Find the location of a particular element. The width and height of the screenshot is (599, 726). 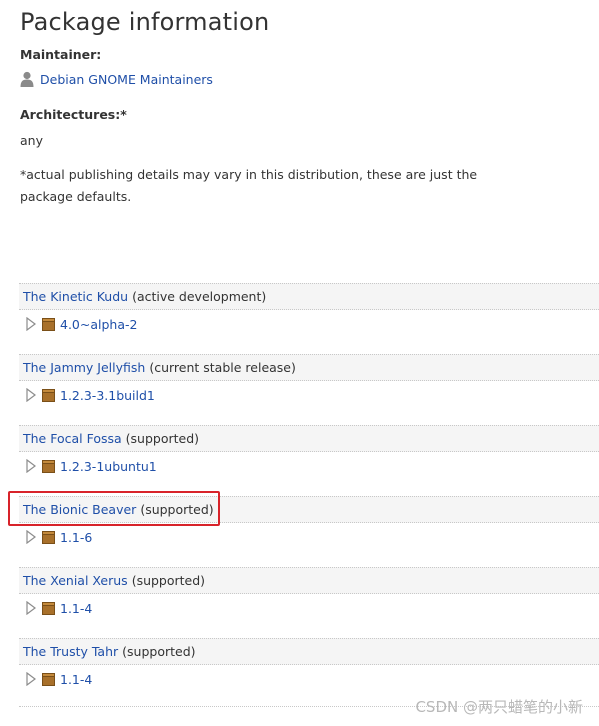

series-link: The Kinetic Kudu is located at coordinates (75, 296).